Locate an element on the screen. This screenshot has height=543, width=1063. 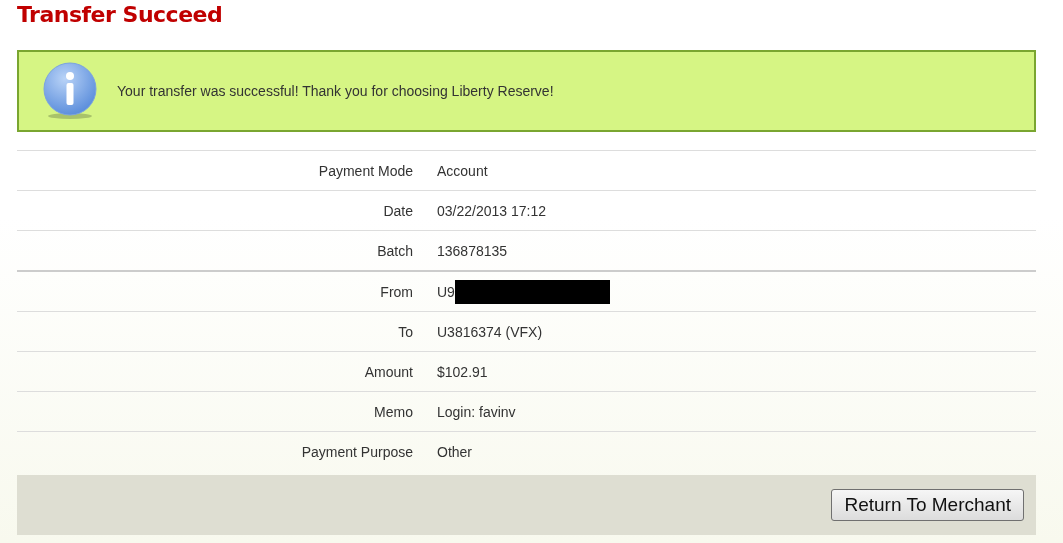
field-value: 03/22/2013 17:12 is located at coordinates (491, 210).